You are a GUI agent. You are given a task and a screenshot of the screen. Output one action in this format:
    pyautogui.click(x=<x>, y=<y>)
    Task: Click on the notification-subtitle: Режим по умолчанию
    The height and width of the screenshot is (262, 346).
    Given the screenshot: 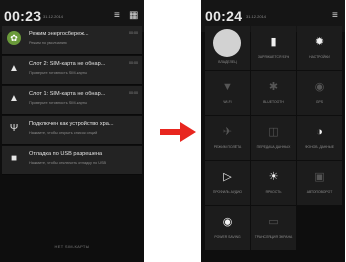 What is the action you would take?
    pyautogui.click(x=48, y=43)
    